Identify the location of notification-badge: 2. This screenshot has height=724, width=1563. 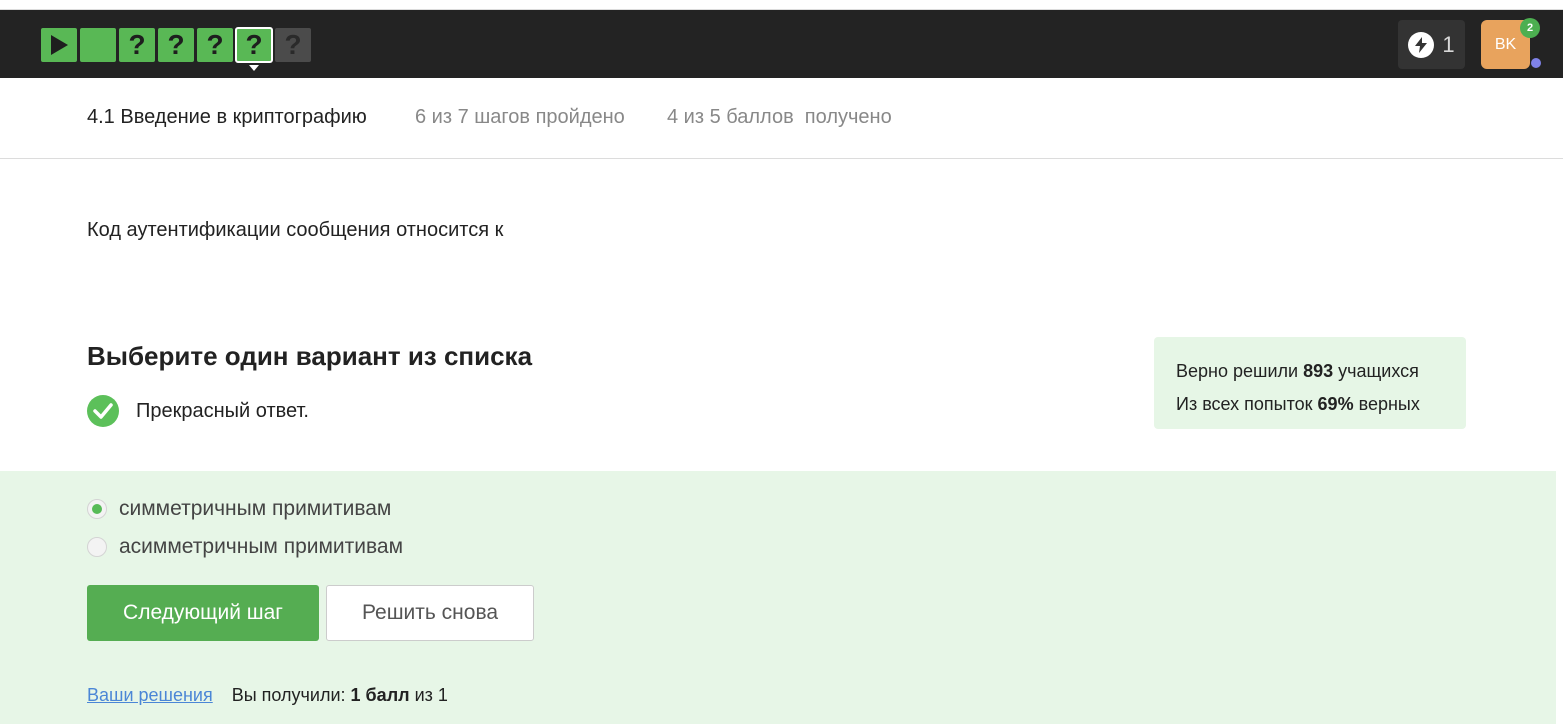
(1530, 28).